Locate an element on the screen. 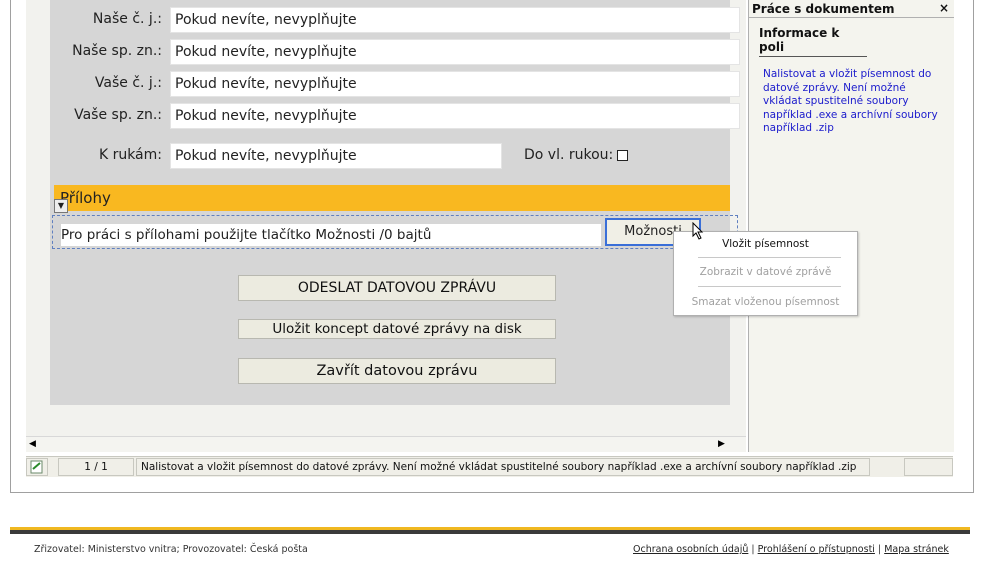 This screenshot has width=982, height=565. status-cell-icon is located at coordinates (37, 467).